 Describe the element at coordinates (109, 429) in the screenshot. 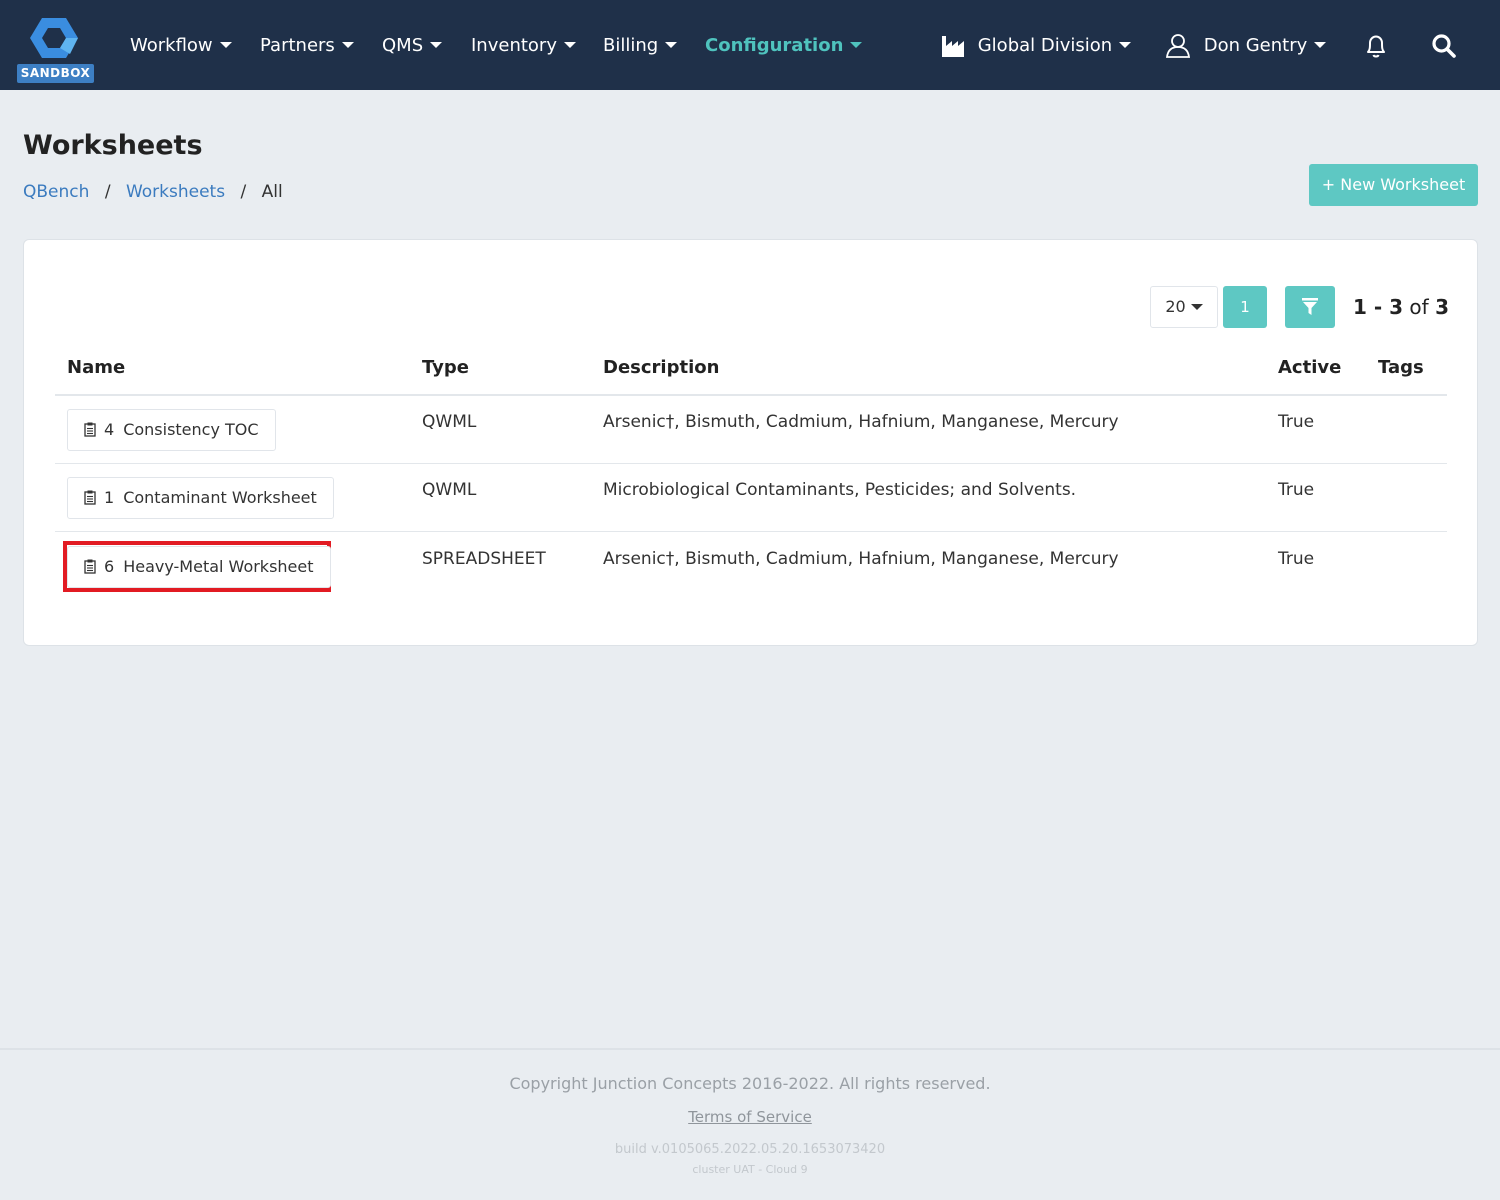

I see `worksheet-id: 4` at that location.